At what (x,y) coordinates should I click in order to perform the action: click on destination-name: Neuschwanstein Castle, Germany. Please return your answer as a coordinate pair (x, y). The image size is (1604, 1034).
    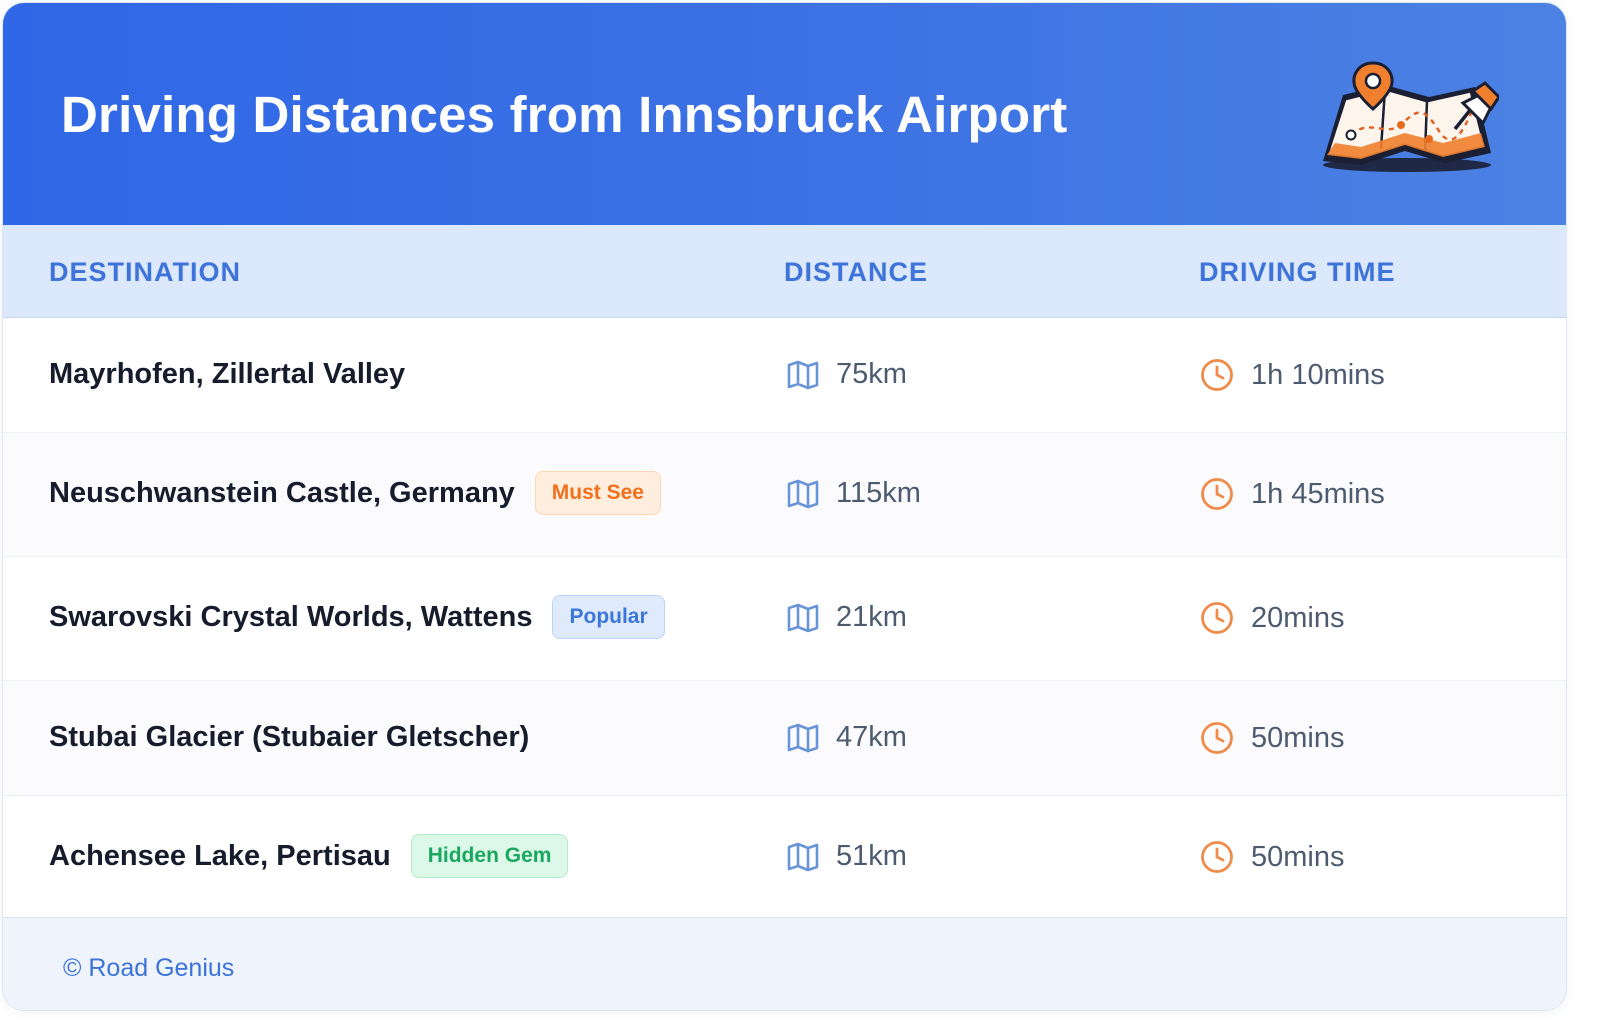
    Looking at the image, I should click on (282, 492).